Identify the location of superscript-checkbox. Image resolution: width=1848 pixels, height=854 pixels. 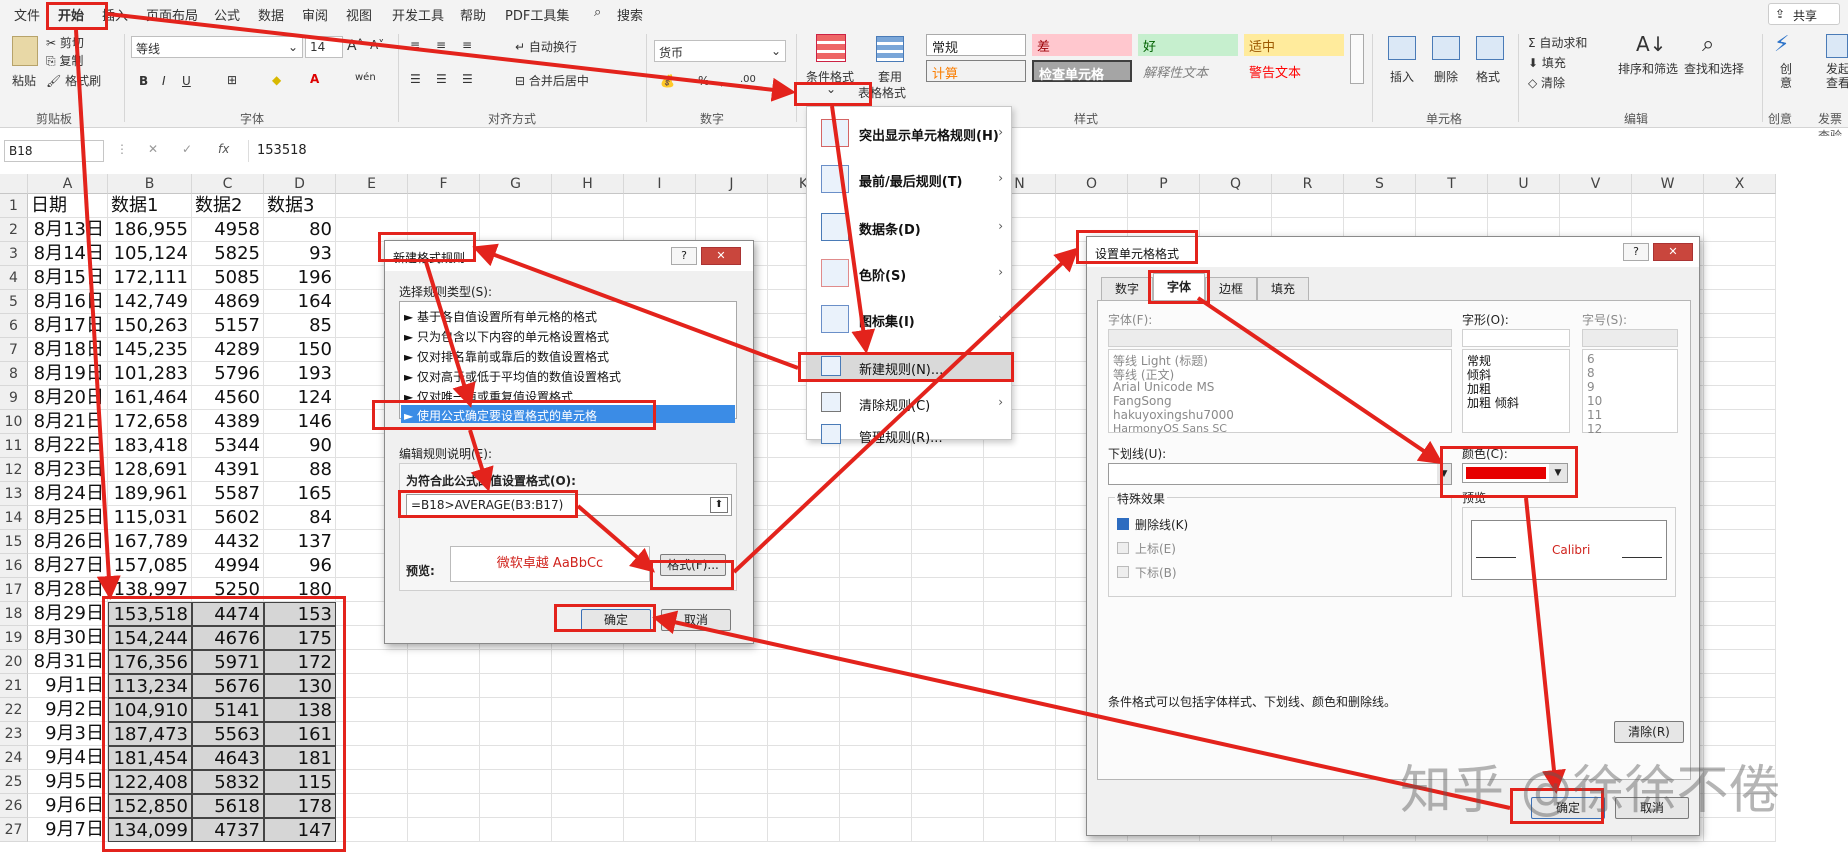
(1123, 548).